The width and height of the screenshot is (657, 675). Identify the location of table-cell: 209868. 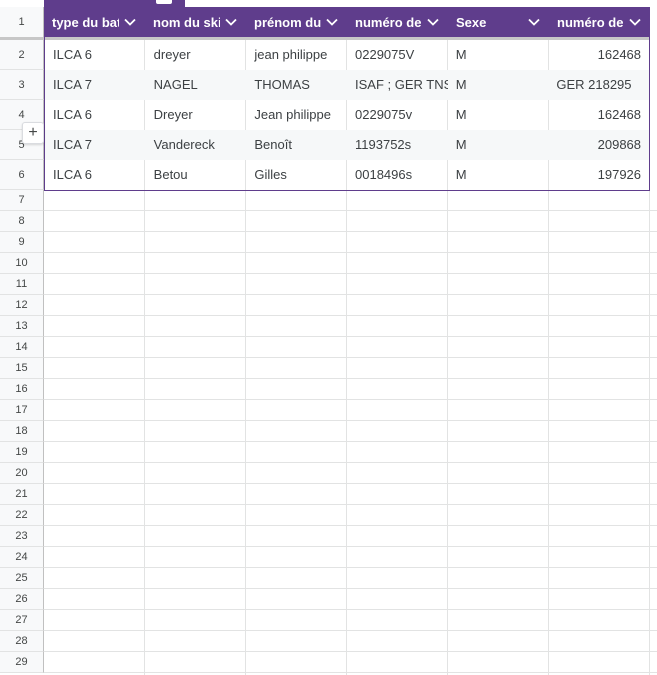
(598, 145).